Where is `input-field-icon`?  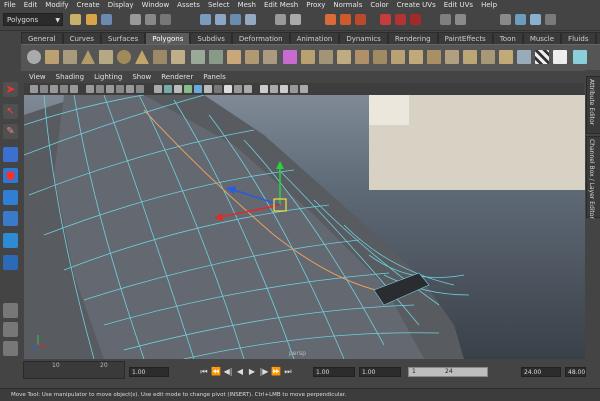 input-field-icon is located at coordinates (460, 19).